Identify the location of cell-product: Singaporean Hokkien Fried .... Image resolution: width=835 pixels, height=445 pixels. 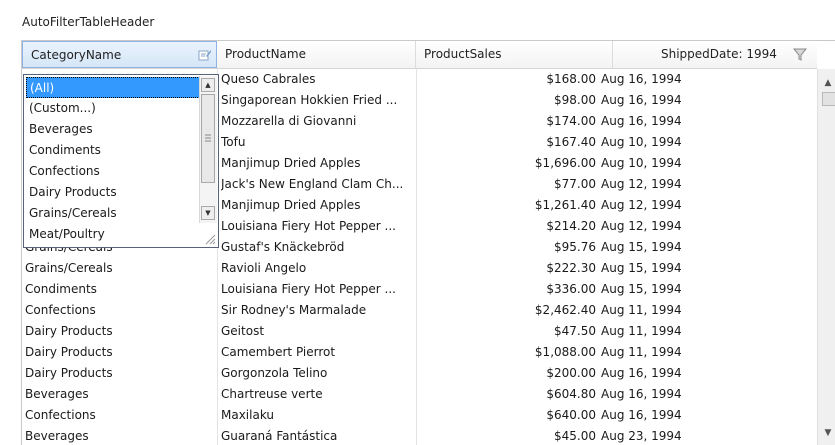
(309, 100).